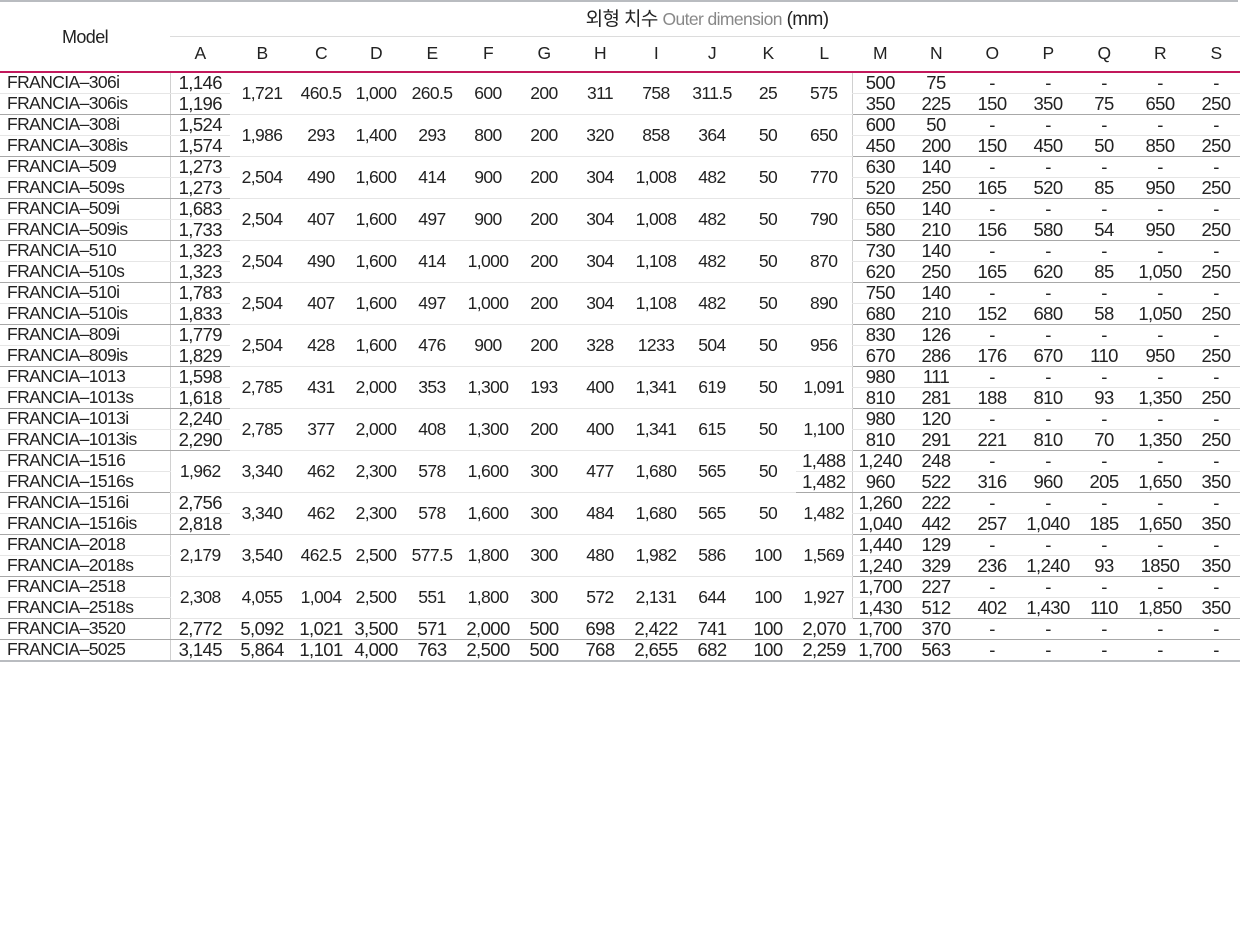  What do you see at coordinates (936, 608) in the screenshot?
I see `value-cell-n: 512` at bounding box center [936, 608].